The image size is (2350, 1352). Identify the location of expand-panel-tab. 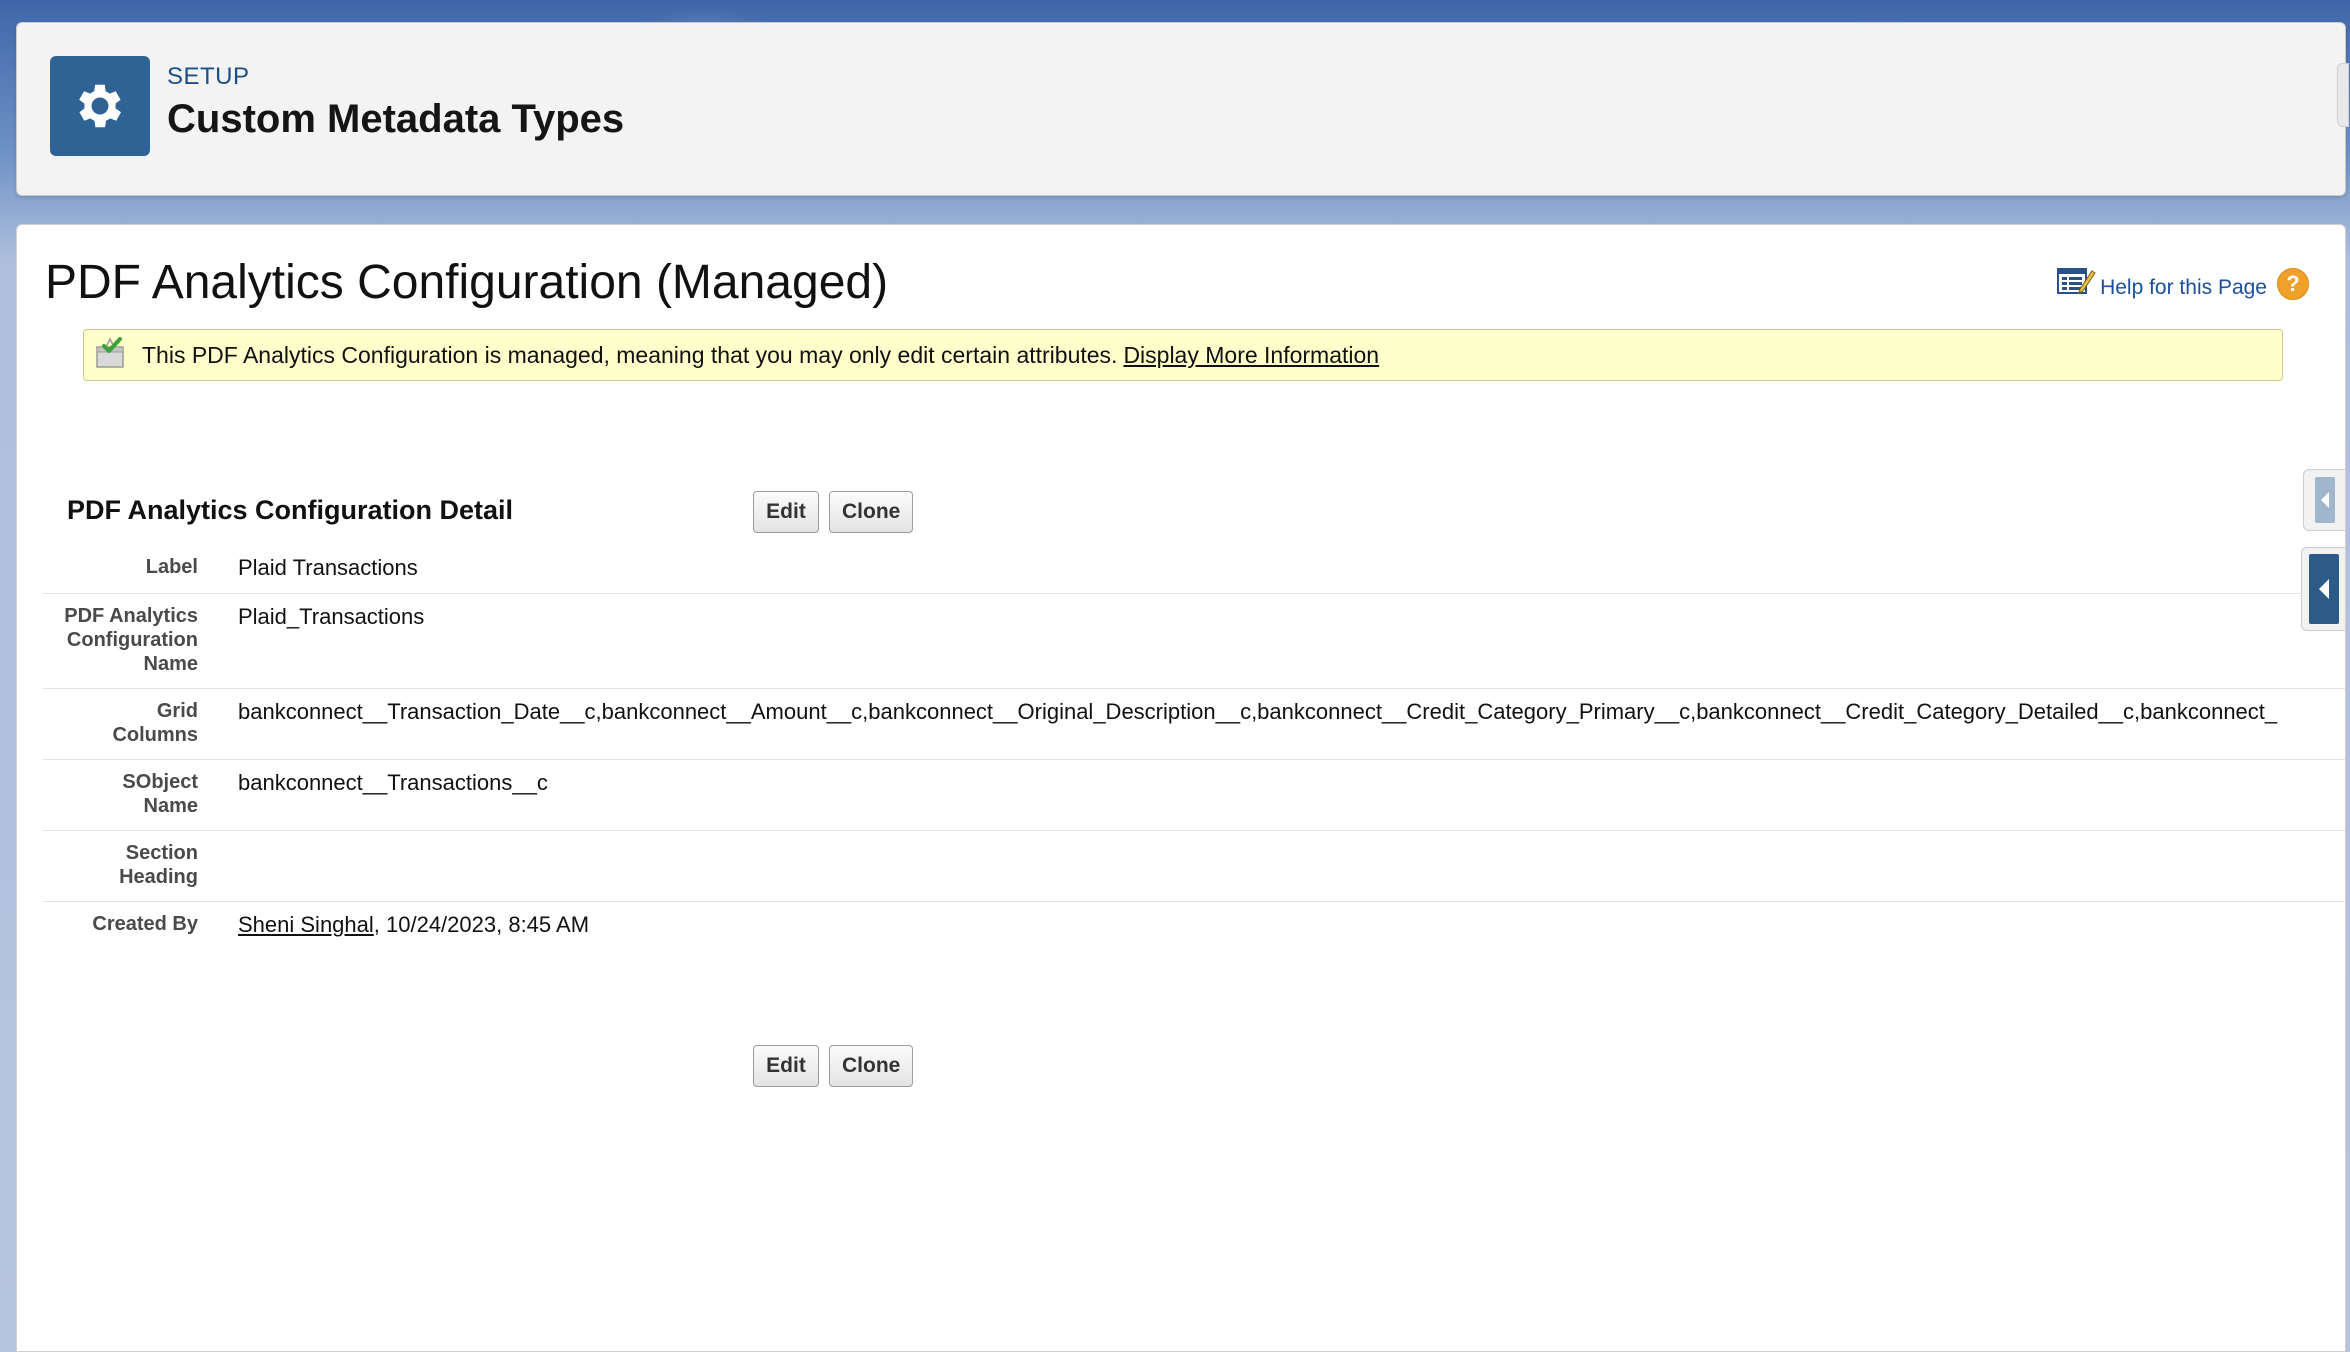
(2323, 589).